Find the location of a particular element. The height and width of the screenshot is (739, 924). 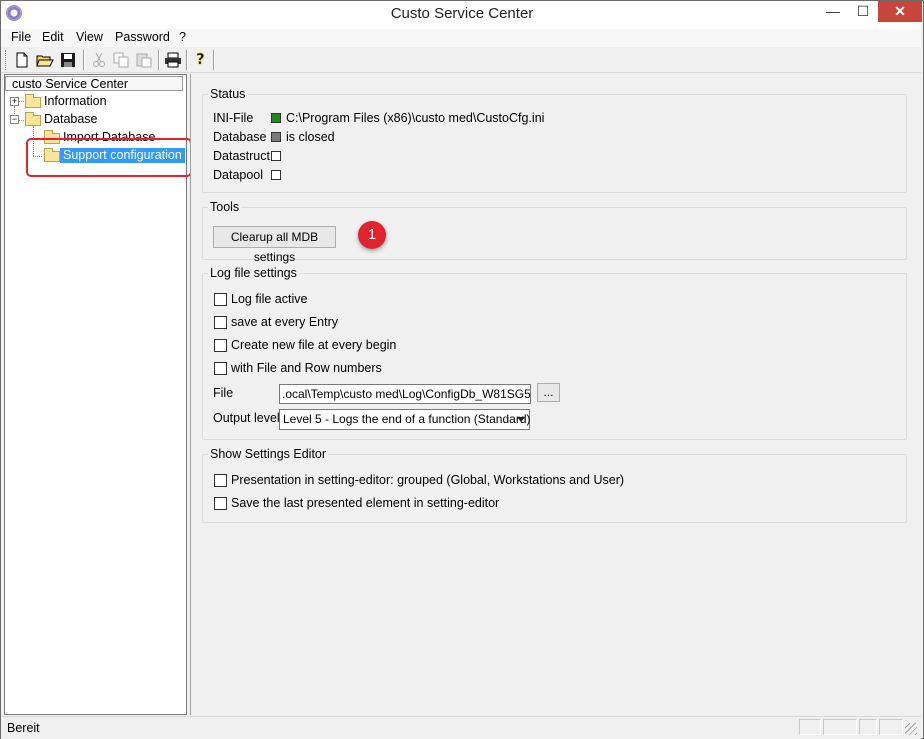

toolbar: ? is located at coordinates (461, 60).